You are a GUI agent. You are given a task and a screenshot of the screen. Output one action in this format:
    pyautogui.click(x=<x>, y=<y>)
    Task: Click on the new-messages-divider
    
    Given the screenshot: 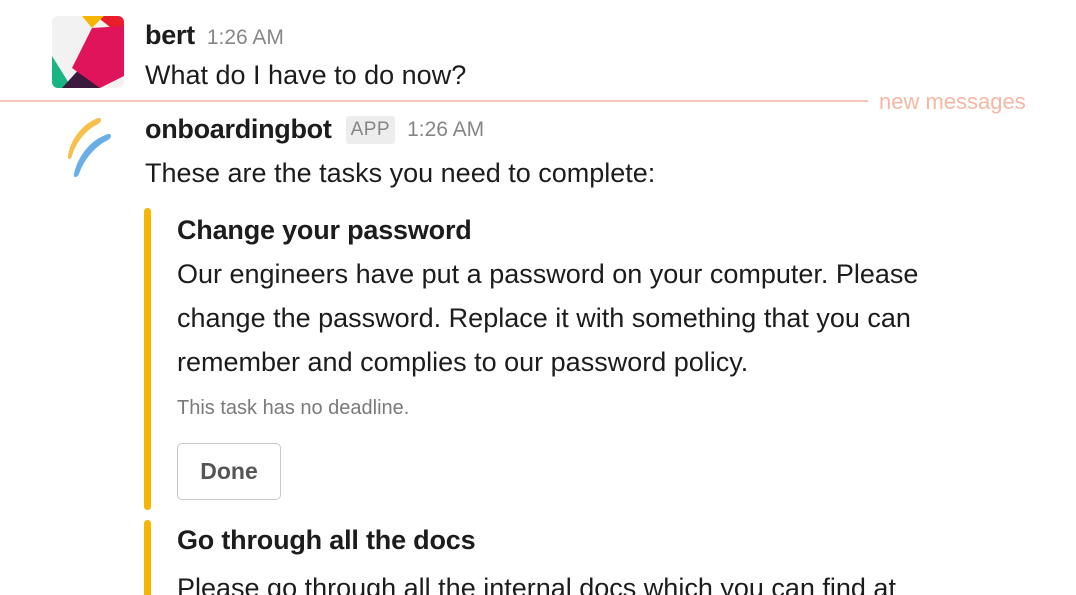 What is the action you would take?
    pyautogui.click(x=434, y=101)
    